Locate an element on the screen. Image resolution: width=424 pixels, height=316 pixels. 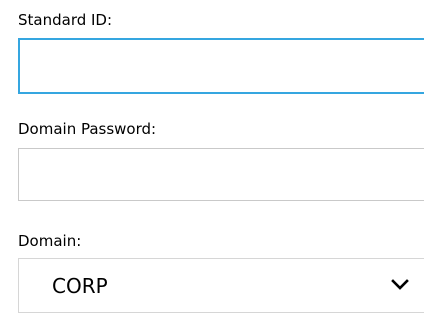
domain-password-label: Domain Password: is located at coordinates (87, 129).